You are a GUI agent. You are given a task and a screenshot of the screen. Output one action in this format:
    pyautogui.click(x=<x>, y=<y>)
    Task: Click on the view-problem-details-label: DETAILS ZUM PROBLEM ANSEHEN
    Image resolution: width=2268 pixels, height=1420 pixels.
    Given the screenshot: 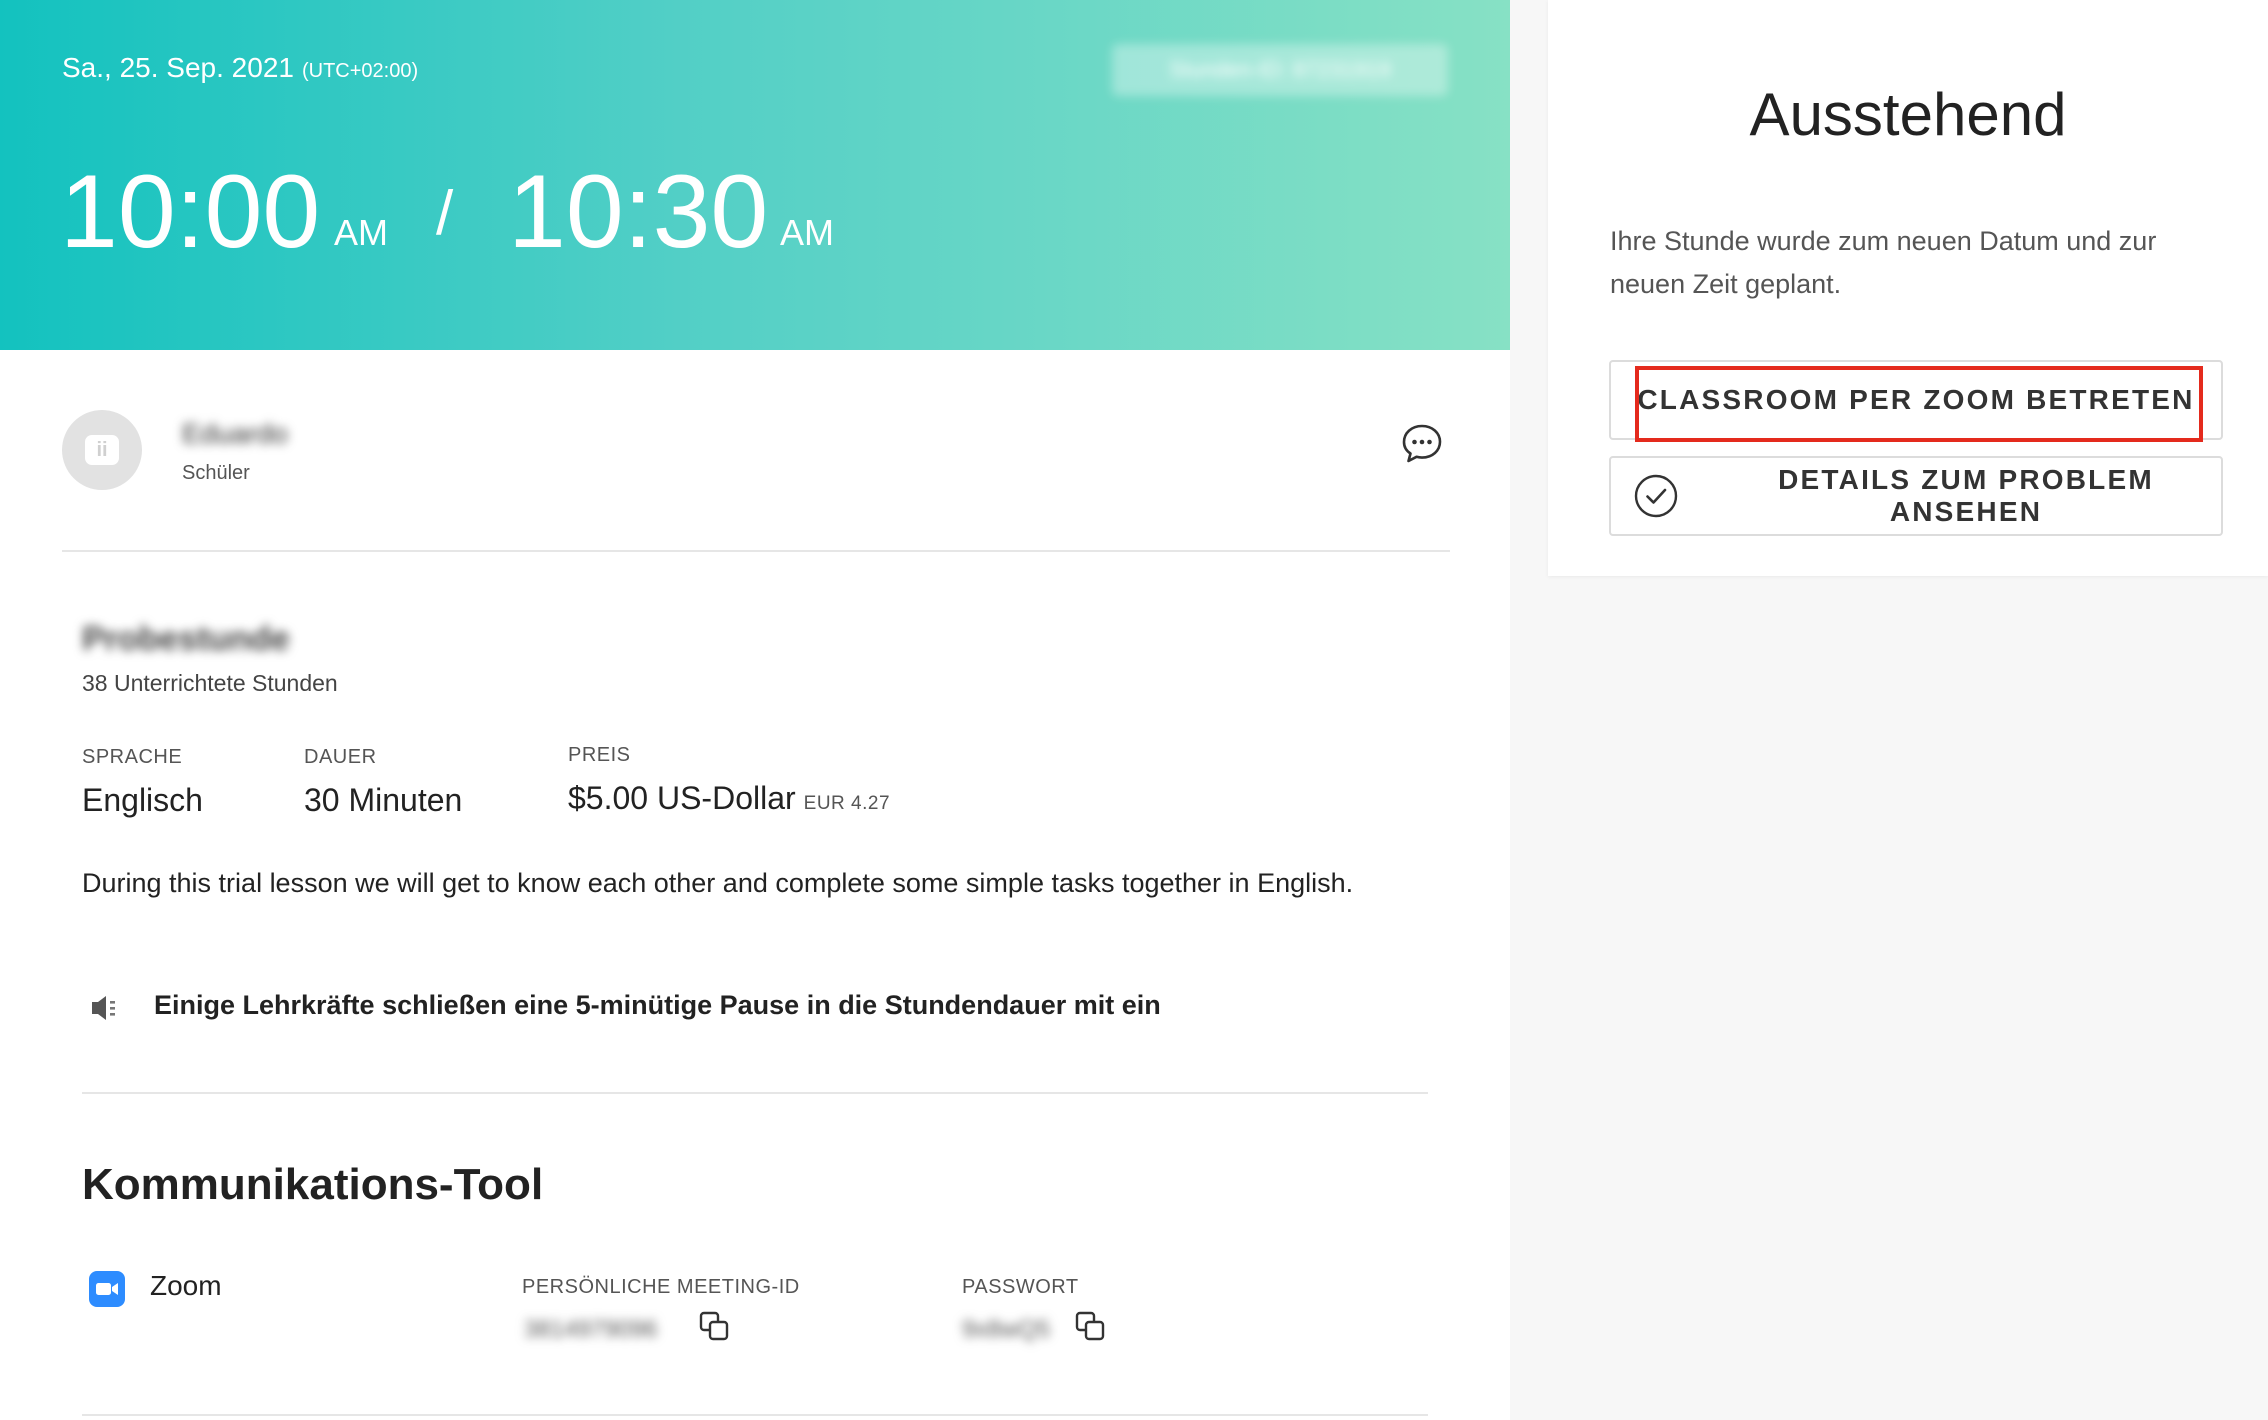 What is the action you would take?
    pyautogui.click(x=1966, y=495)
    